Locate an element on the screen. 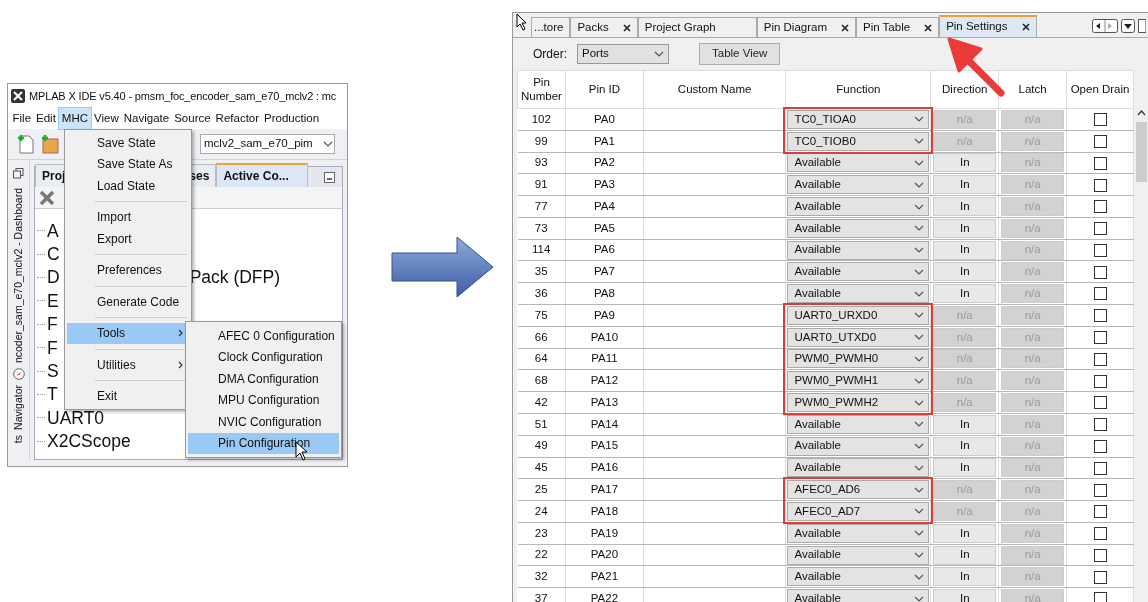  function-dropdown: UART0_UTXD0 is located at coordinates (858, 337).